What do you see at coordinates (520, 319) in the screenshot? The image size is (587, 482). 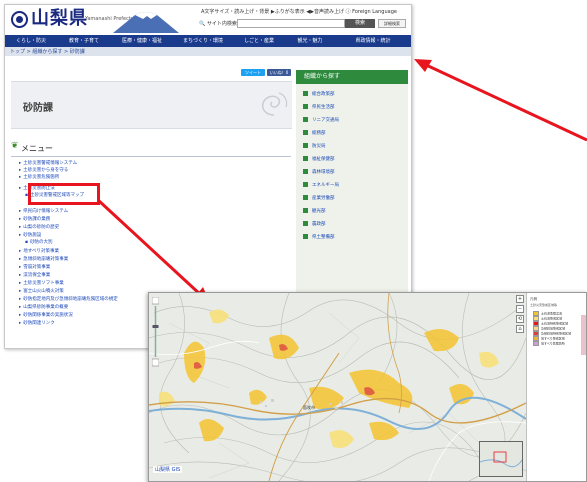 I see `rotate-button: ⟲` at bounding box center [520, 319].